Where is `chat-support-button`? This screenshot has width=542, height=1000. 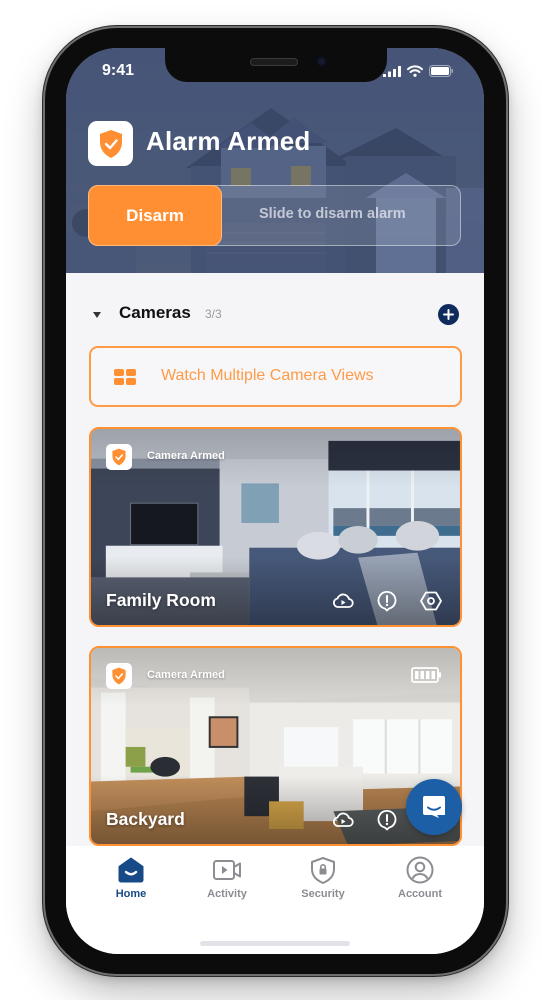
chat-support-button is located at coordinates (434, 807).